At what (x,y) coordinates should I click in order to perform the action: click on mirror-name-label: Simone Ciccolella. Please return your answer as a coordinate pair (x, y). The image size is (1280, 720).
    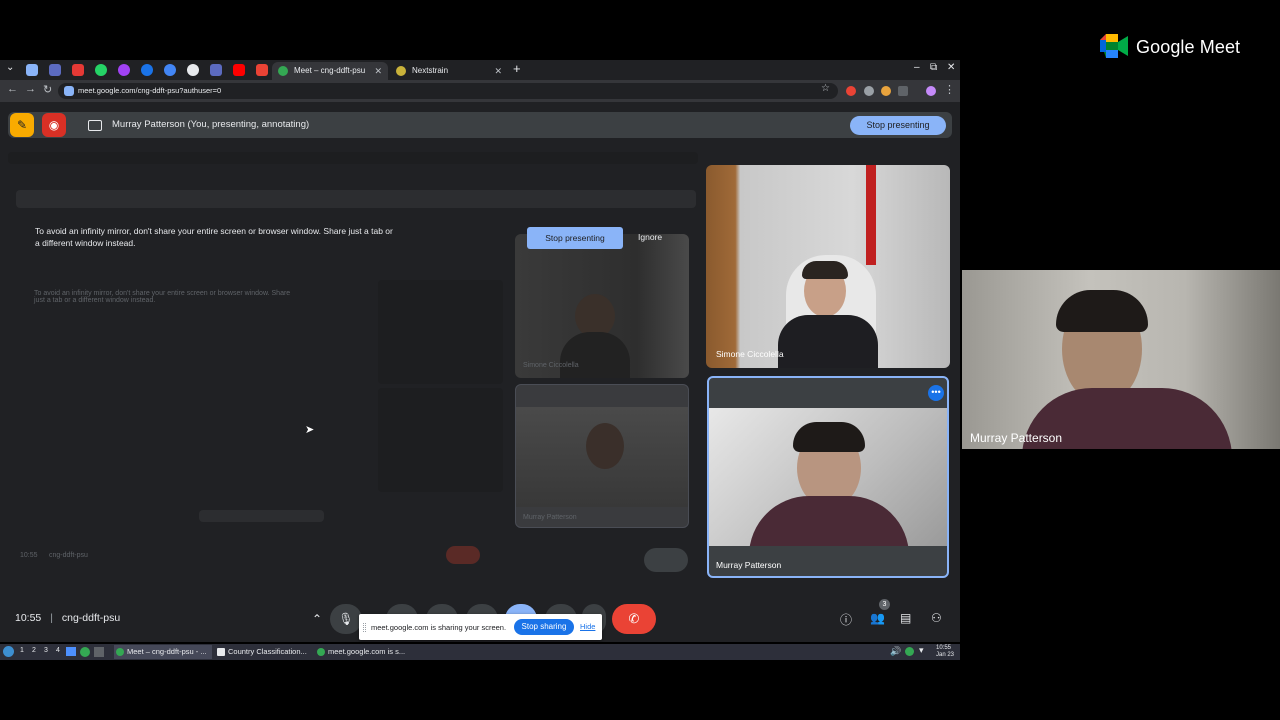
    Looking at the image, I should click on (551, 365).